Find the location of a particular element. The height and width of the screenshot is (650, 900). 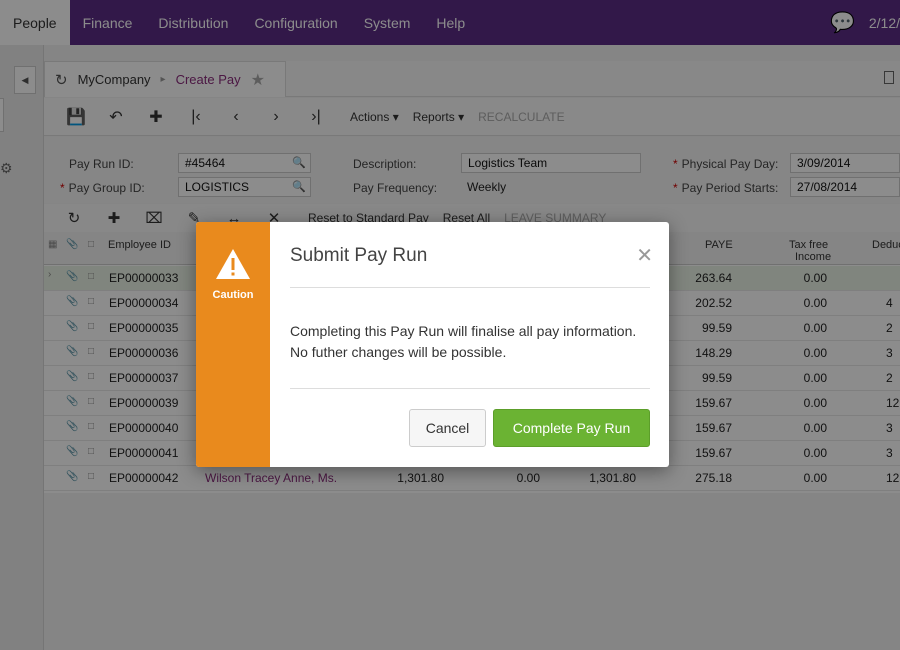

dialog-title: Submit Pay Run is located at coordinates (359, 255).